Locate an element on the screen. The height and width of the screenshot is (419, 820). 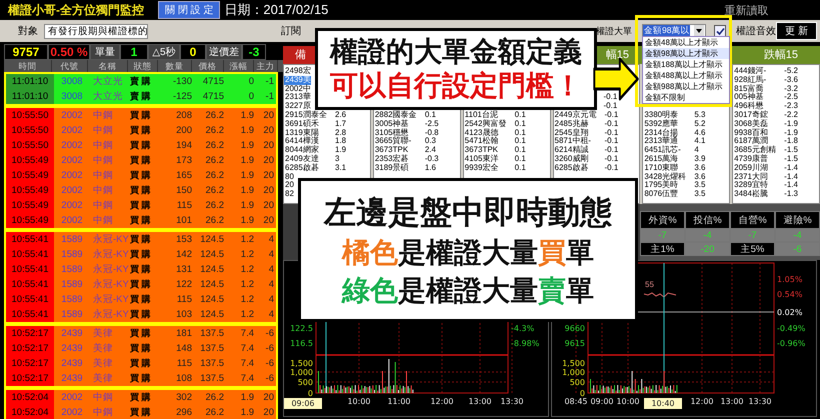
stock-list-item: 444錢河- -5.2 is located at coordinates (765, 71).